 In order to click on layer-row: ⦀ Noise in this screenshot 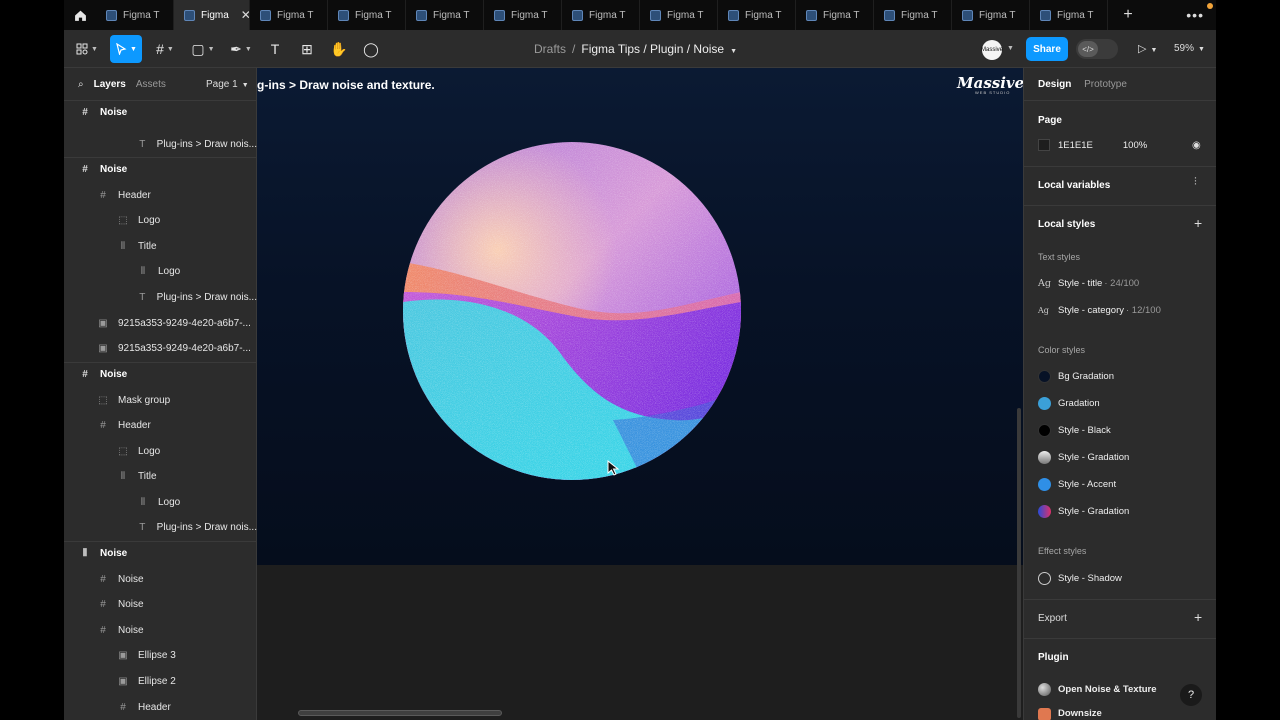, I will do `click(160, 553)`.